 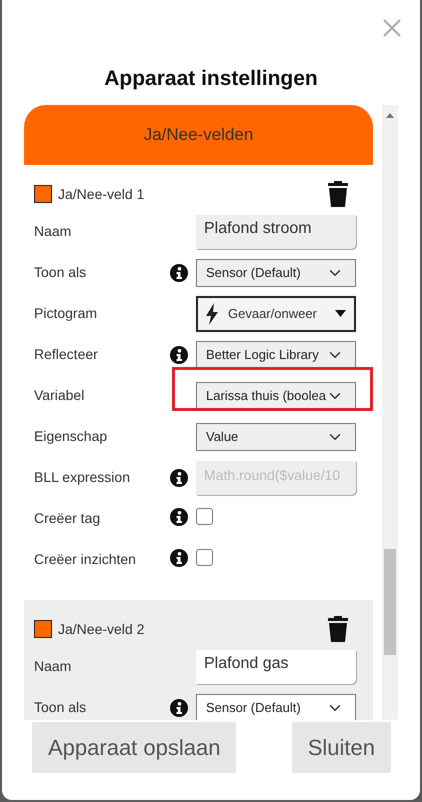 What do you see at coordinates (82, 478) in the screenshot?
I see `field-label: BLL expression` at bounding box center [82, 478].